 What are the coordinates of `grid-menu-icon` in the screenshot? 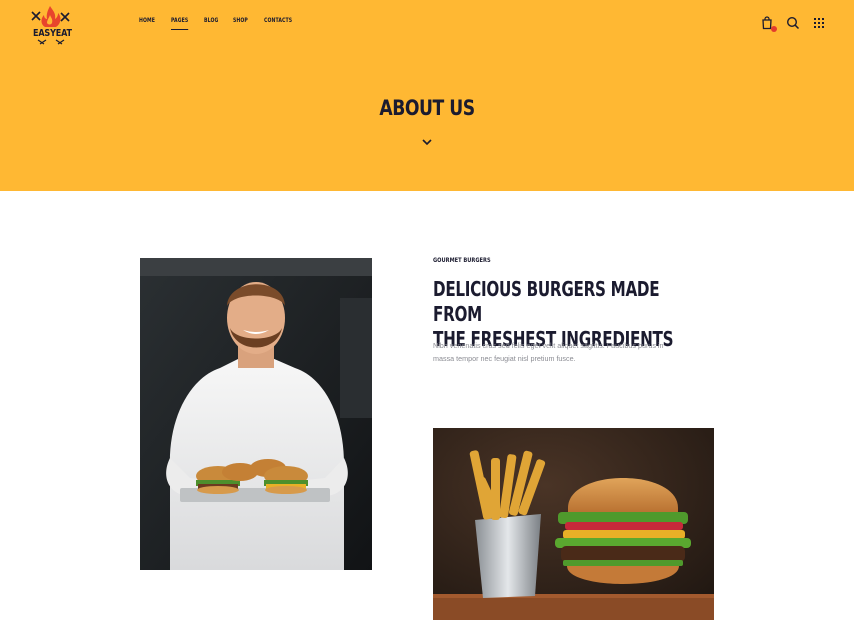 It's located at (819, 23).